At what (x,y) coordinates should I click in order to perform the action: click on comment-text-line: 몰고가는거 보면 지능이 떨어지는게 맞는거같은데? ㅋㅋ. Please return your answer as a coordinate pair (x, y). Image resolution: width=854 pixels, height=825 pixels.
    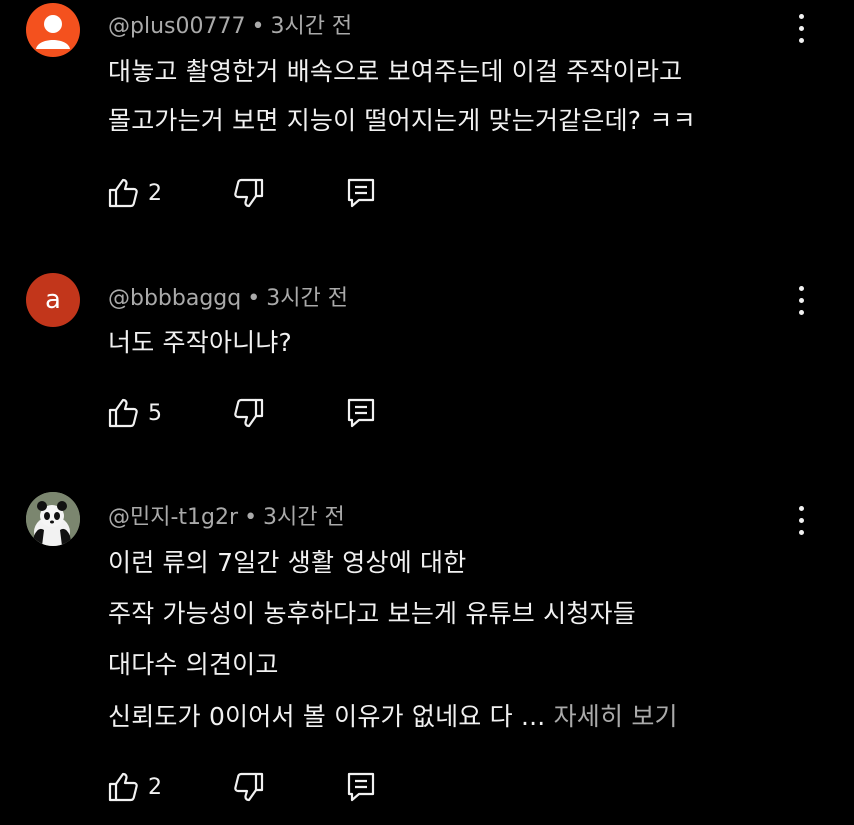
    Looking at the image, I should click on (402, 120).